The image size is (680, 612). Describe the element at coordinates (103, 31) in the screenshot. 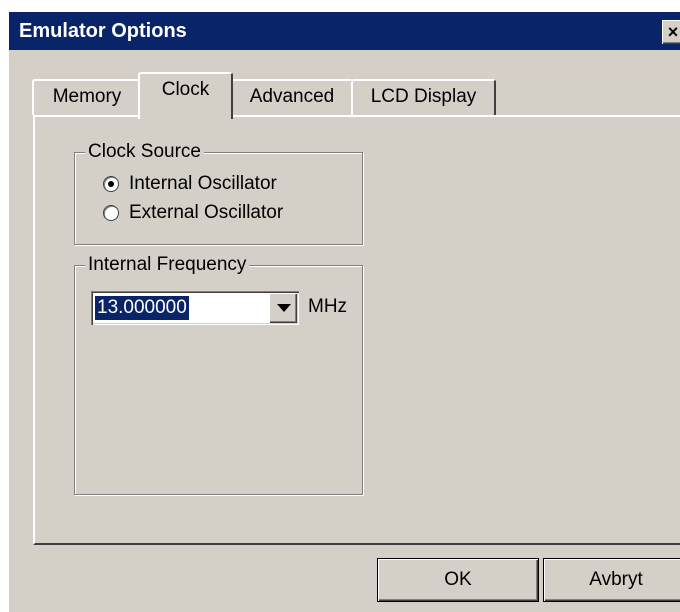

I see `window-title: Emulator Options` at that location.